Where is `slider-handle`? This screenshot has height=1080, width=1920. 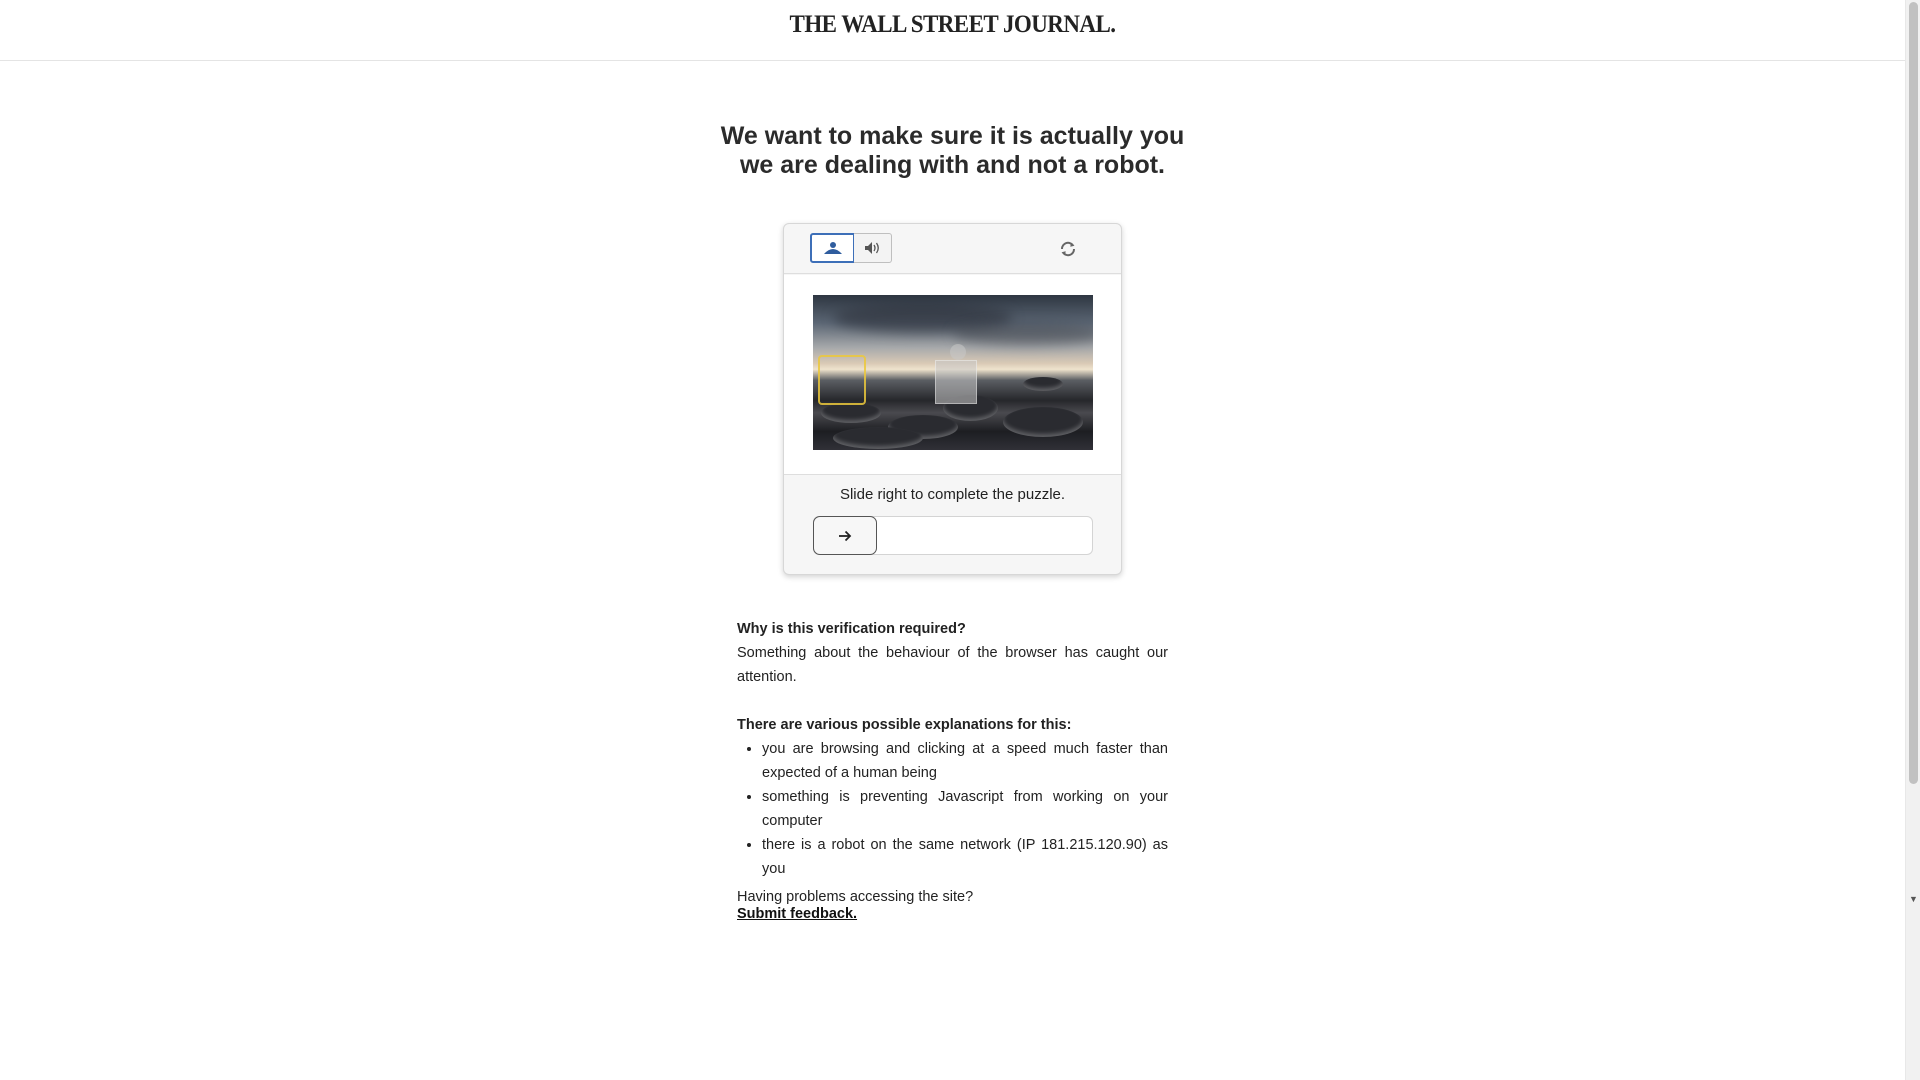 slider-handle is located at coordinates (845, 535).